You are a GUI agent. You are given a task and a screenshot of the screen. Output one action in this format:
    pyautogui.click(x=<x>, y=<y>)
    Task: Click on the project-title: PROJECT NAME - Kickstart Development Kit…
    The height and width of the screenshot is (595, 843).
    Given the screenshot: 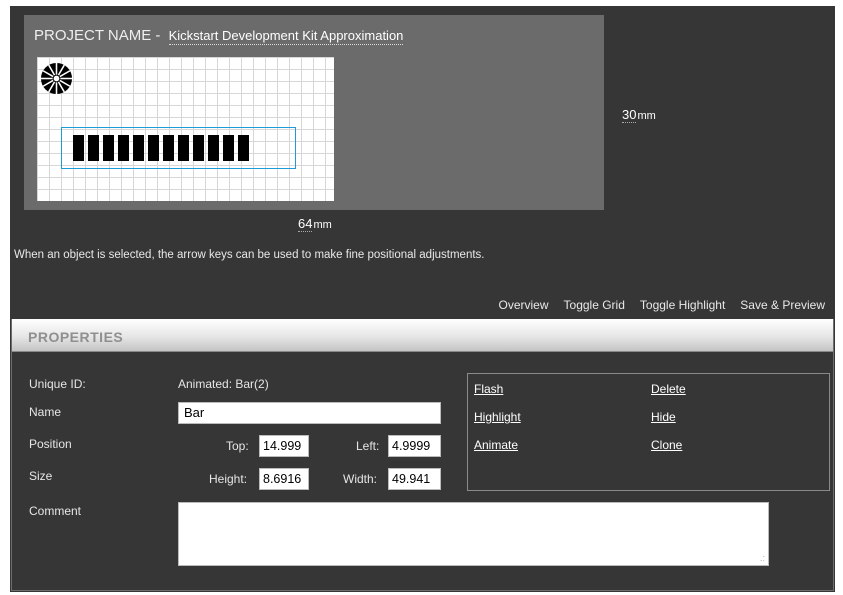 What is the action you would take?
    pyautogui.click(x=219, y=36)
    